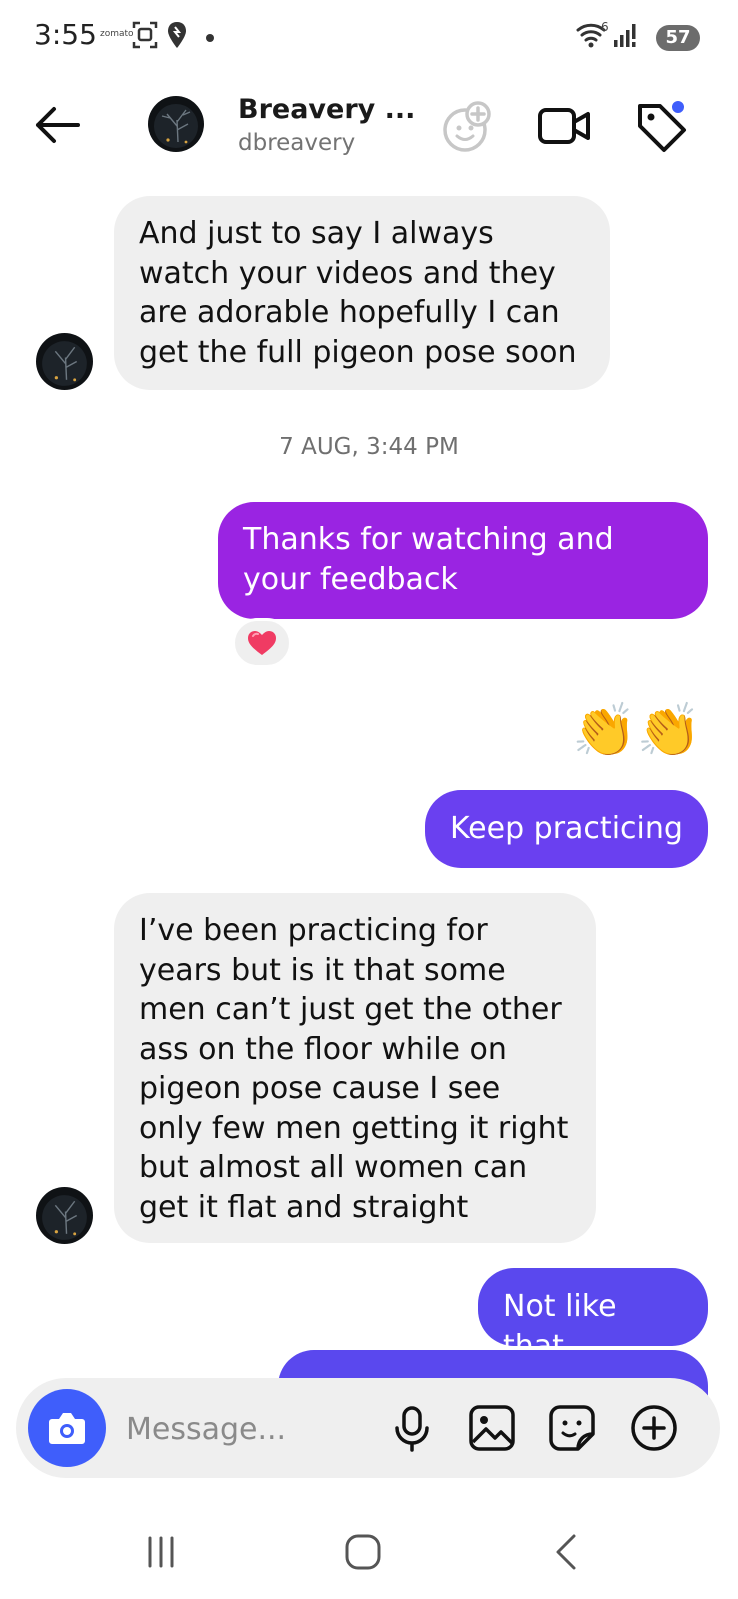 Image resolution: width=738 pixels, height=1599 pixels. What do you see at coordinates (662, 126) in the screenshot?
I see `tag-icon` at bounding box center [662, 126].